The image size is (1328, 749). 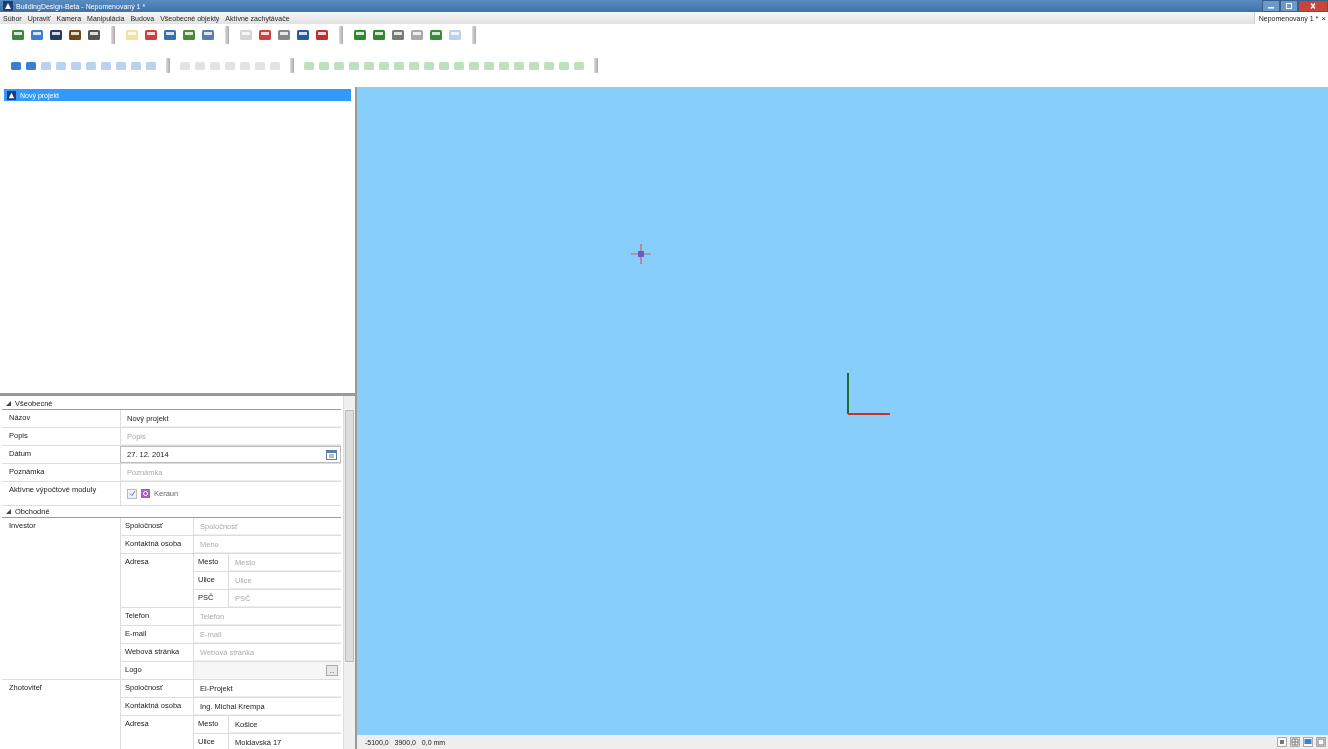 I want to click on tab-close-button: ×, so click(x=1323, y=18).